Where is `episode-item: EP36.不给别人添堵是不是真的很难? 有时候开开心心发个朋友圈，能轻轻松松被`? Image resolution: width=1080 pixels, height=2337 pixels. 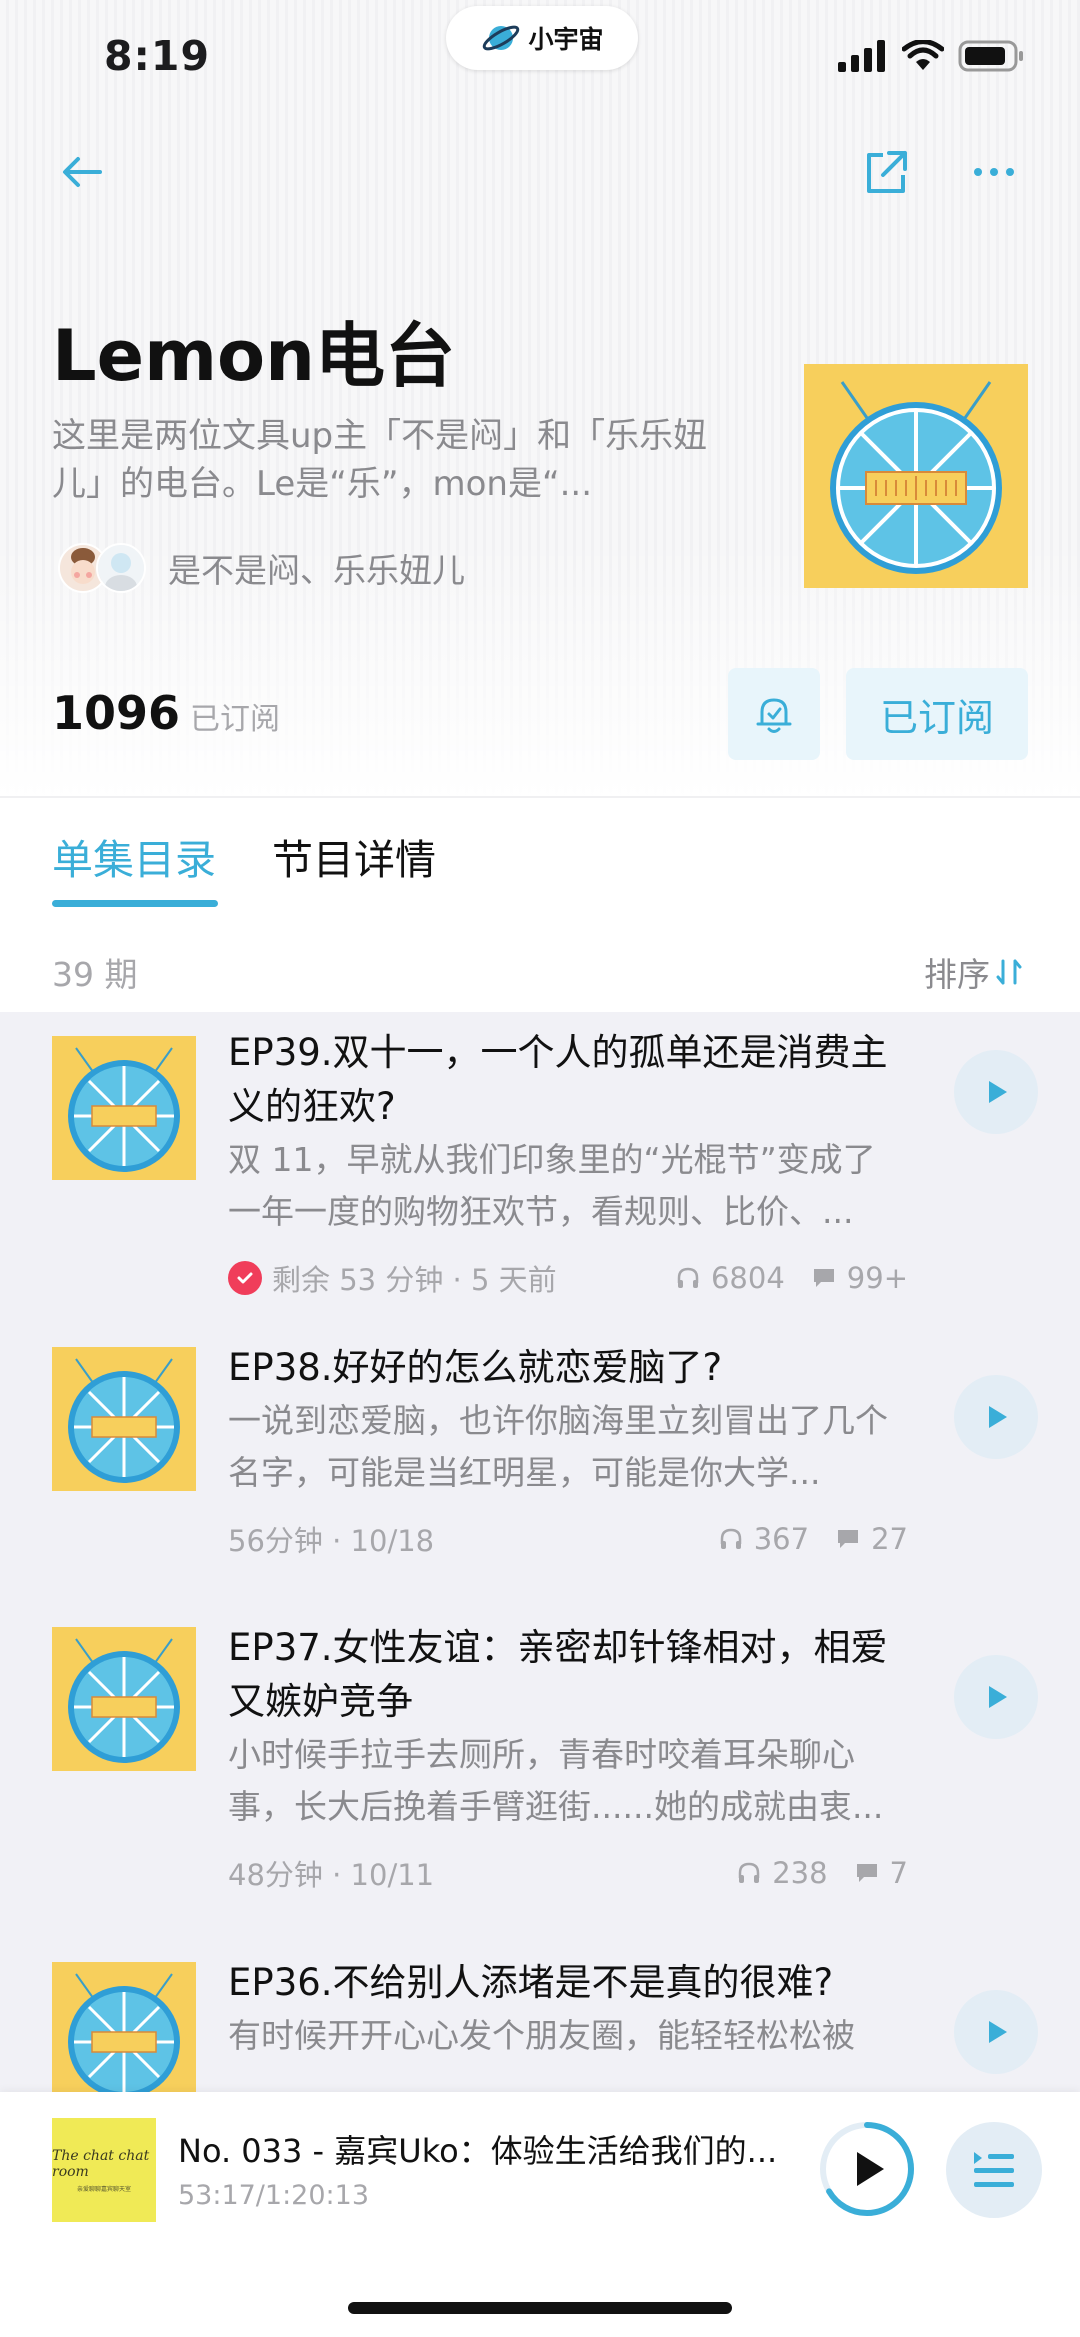
episode-item: EP36.不给别人添堵是不是真的很难? 有时候开开心心发个朋友圈，能轻轻松松被 is located at coordinates (540, 2026).